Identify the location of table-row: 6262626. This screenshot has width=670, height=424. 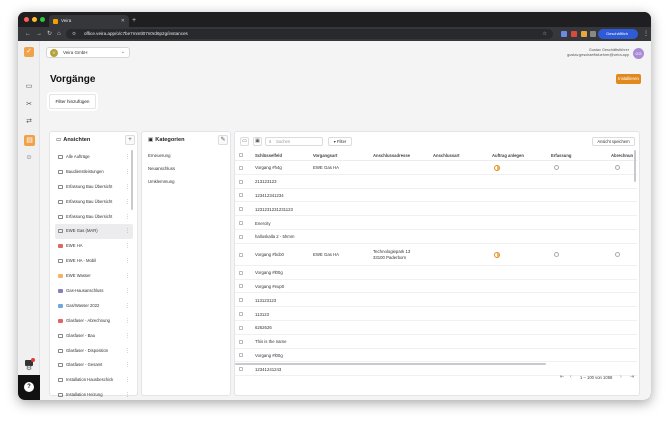
(436, 328).